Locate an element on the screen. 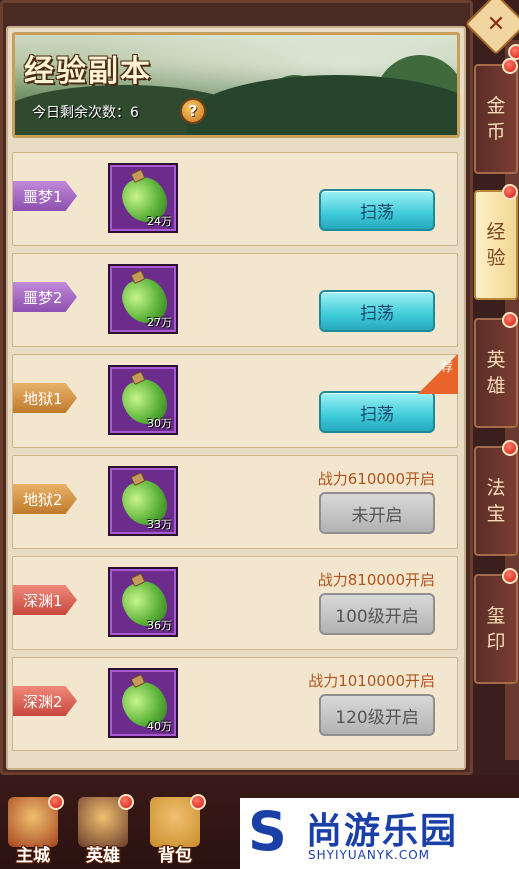 This screenshot has height=869, width=519. exp-potion-reward: 24万 is located at coordinates (143, 198).